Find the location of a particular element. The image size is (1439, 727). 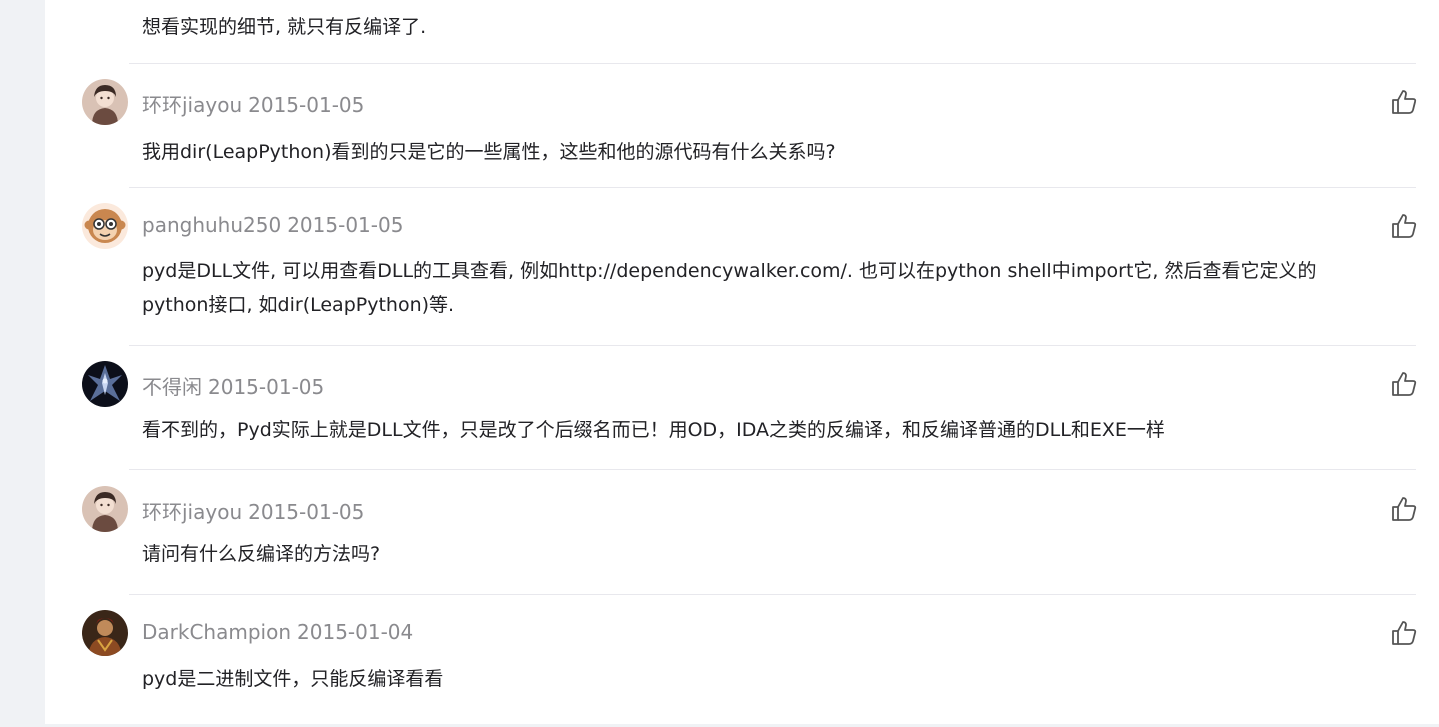

comment-meta: 不得闲 2015-01-05 is located at coordinates (233, 385).